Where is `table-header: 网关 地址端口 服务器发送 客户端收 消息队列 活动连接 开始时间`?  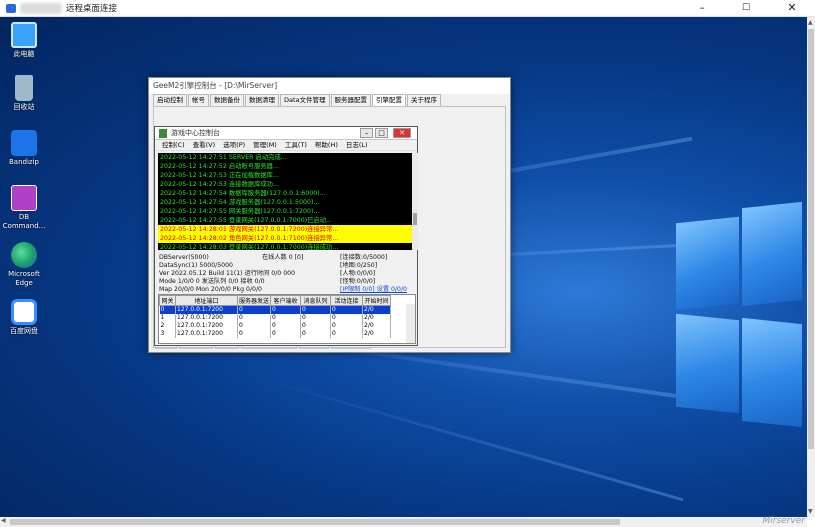
table-header: 网关 地址端口 服务器发送 客户端收 消息队列 活动连接 开始时间 is located at coordinates (275, 300).